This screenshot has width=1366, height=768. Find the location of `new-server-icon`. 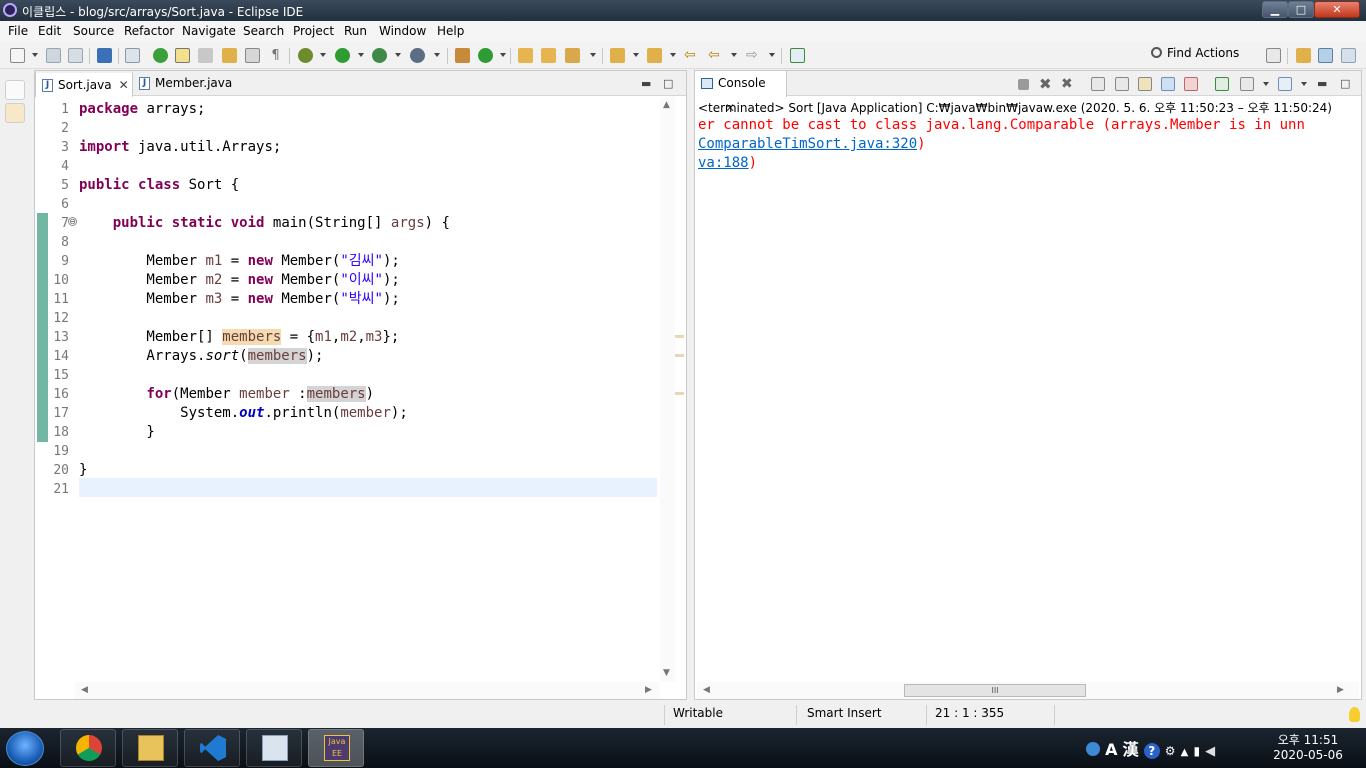

new-server-icon is located at coordinates (462, 55).